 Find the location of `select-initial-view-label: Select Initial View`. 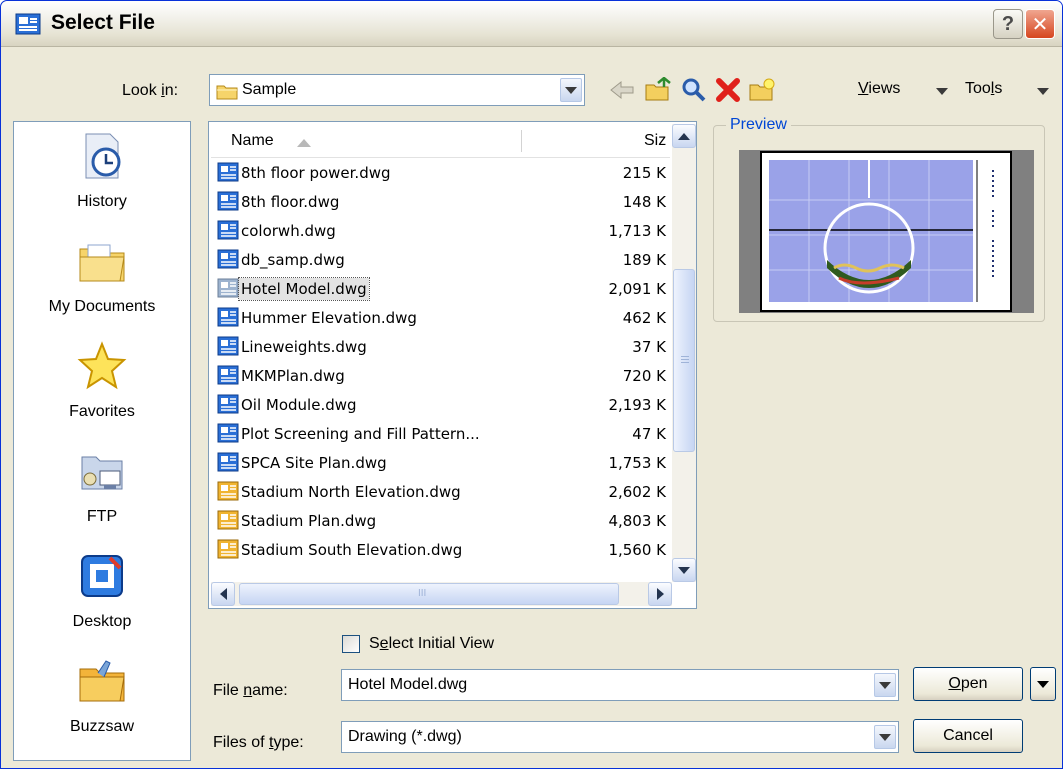

select-initial-view-label: Select Initial View is located at coordinates (431, 644).